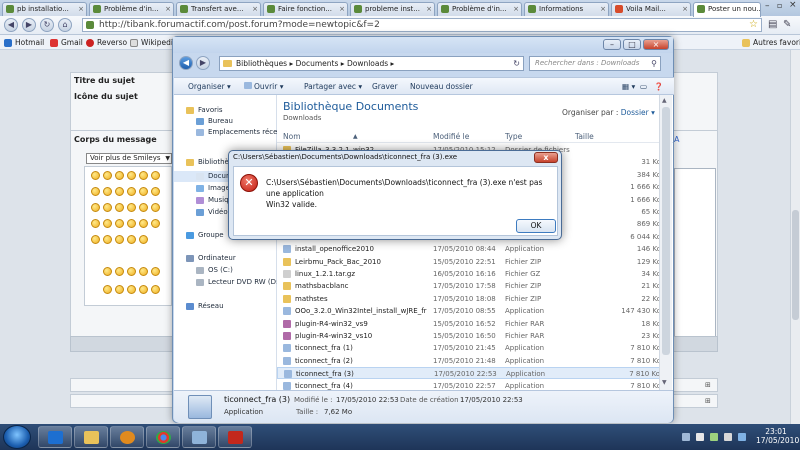  Describe the element at coordinates (129, 158) in the screenshot. I see `smiley-select: Voir plus de Smileys ▼` at that location.